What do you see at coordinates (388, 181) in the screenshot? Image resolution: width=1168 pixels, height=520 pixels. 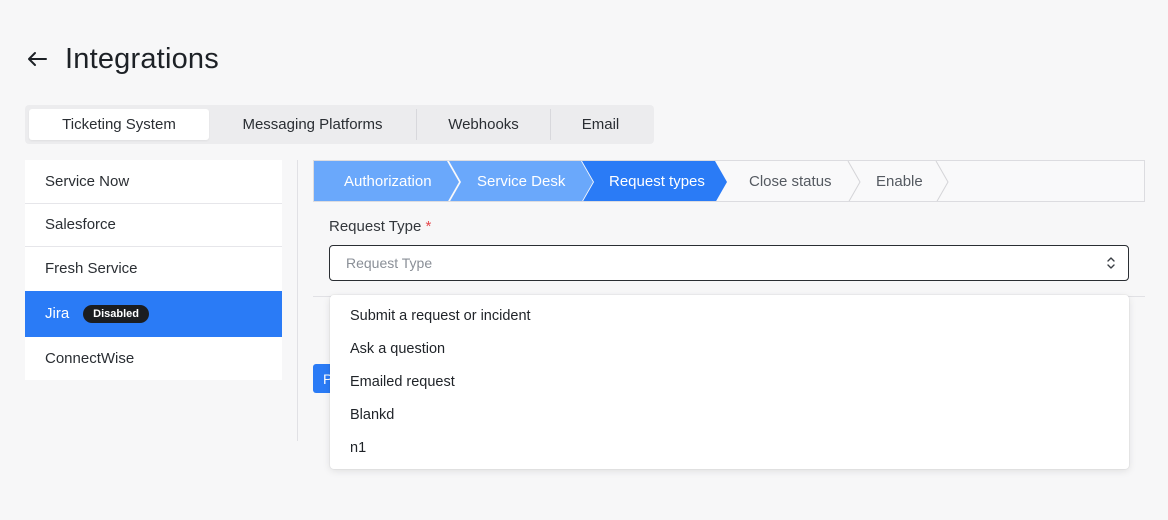 I see `step-authorization: Authorization` at bounding box center [388, 181].